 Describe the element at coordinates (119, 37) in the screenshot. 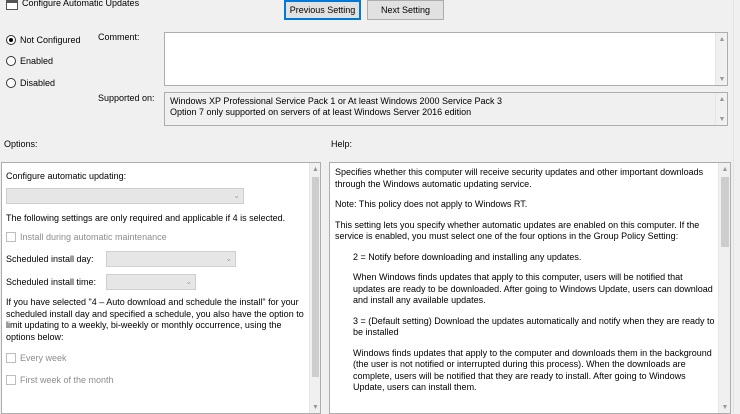

I see `comment-label: Comment:` at that location.